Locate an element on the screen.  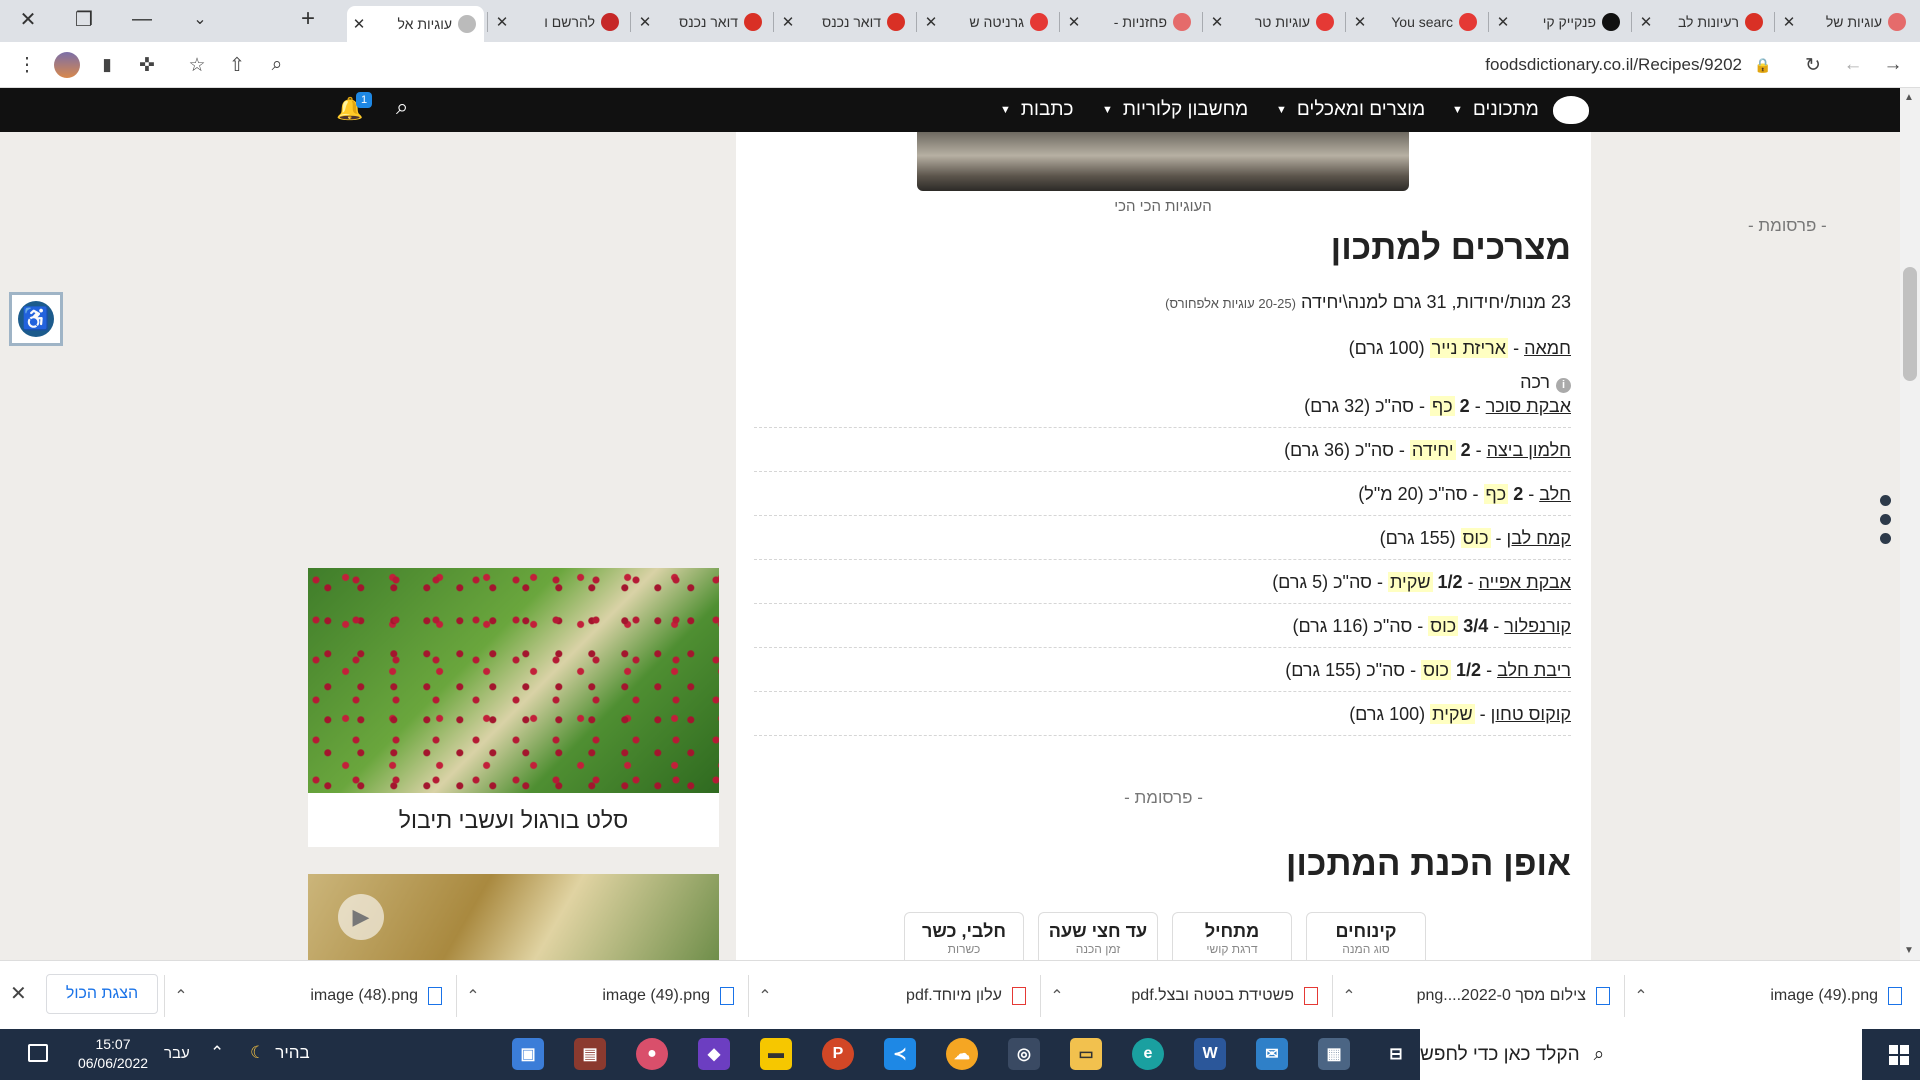
extensions-puzzle-icon: ✜ is located at coordinates (147, 65).